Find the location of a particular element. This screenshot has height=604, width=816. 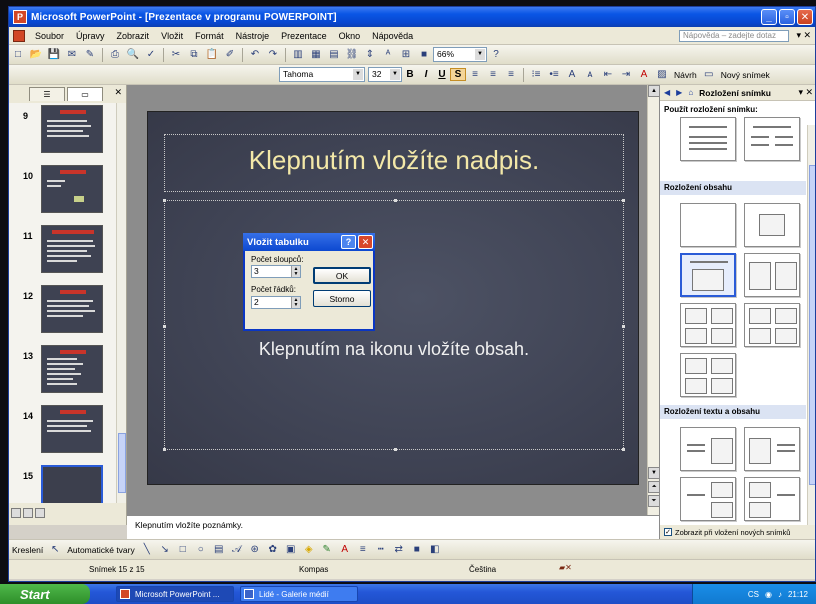

format-painter-icon: ✐ is located at coordinates (230, 55).